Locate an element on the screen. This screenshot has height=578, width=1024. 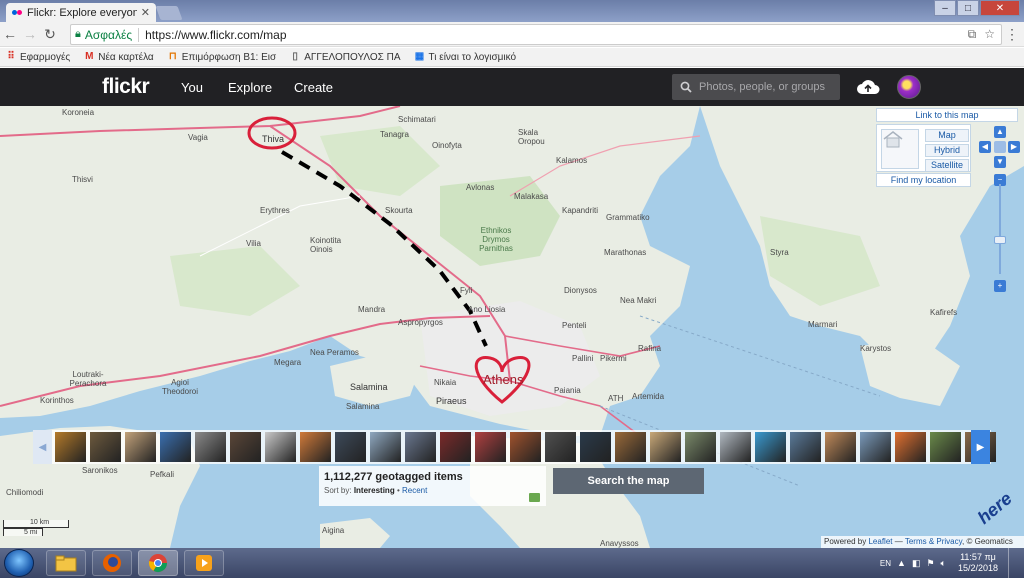
map-type-satellite: Satellite is located at coordinates (947, 165).